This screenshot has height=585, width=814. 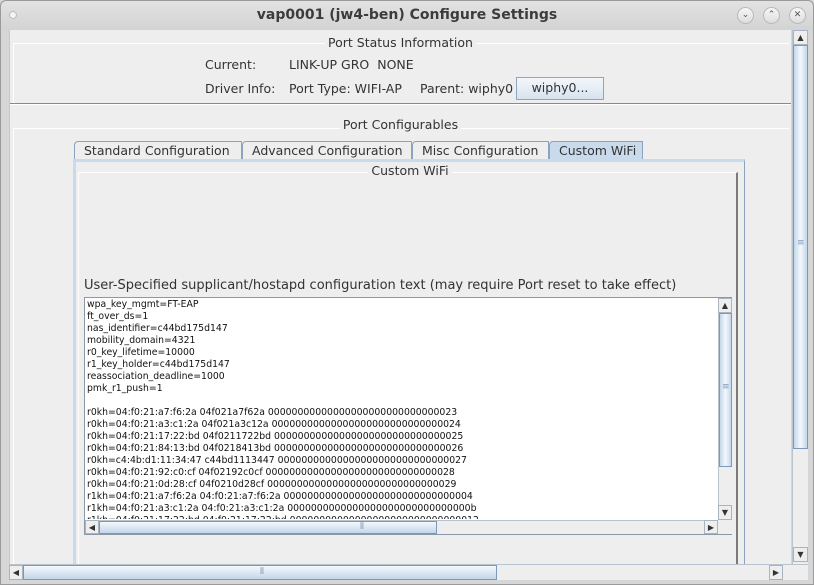 What do you see at coordinates (158, 150) in the screenshot?
I see `tab-standard-configuration: Standard Configuration` at bounding box center [158, 150].